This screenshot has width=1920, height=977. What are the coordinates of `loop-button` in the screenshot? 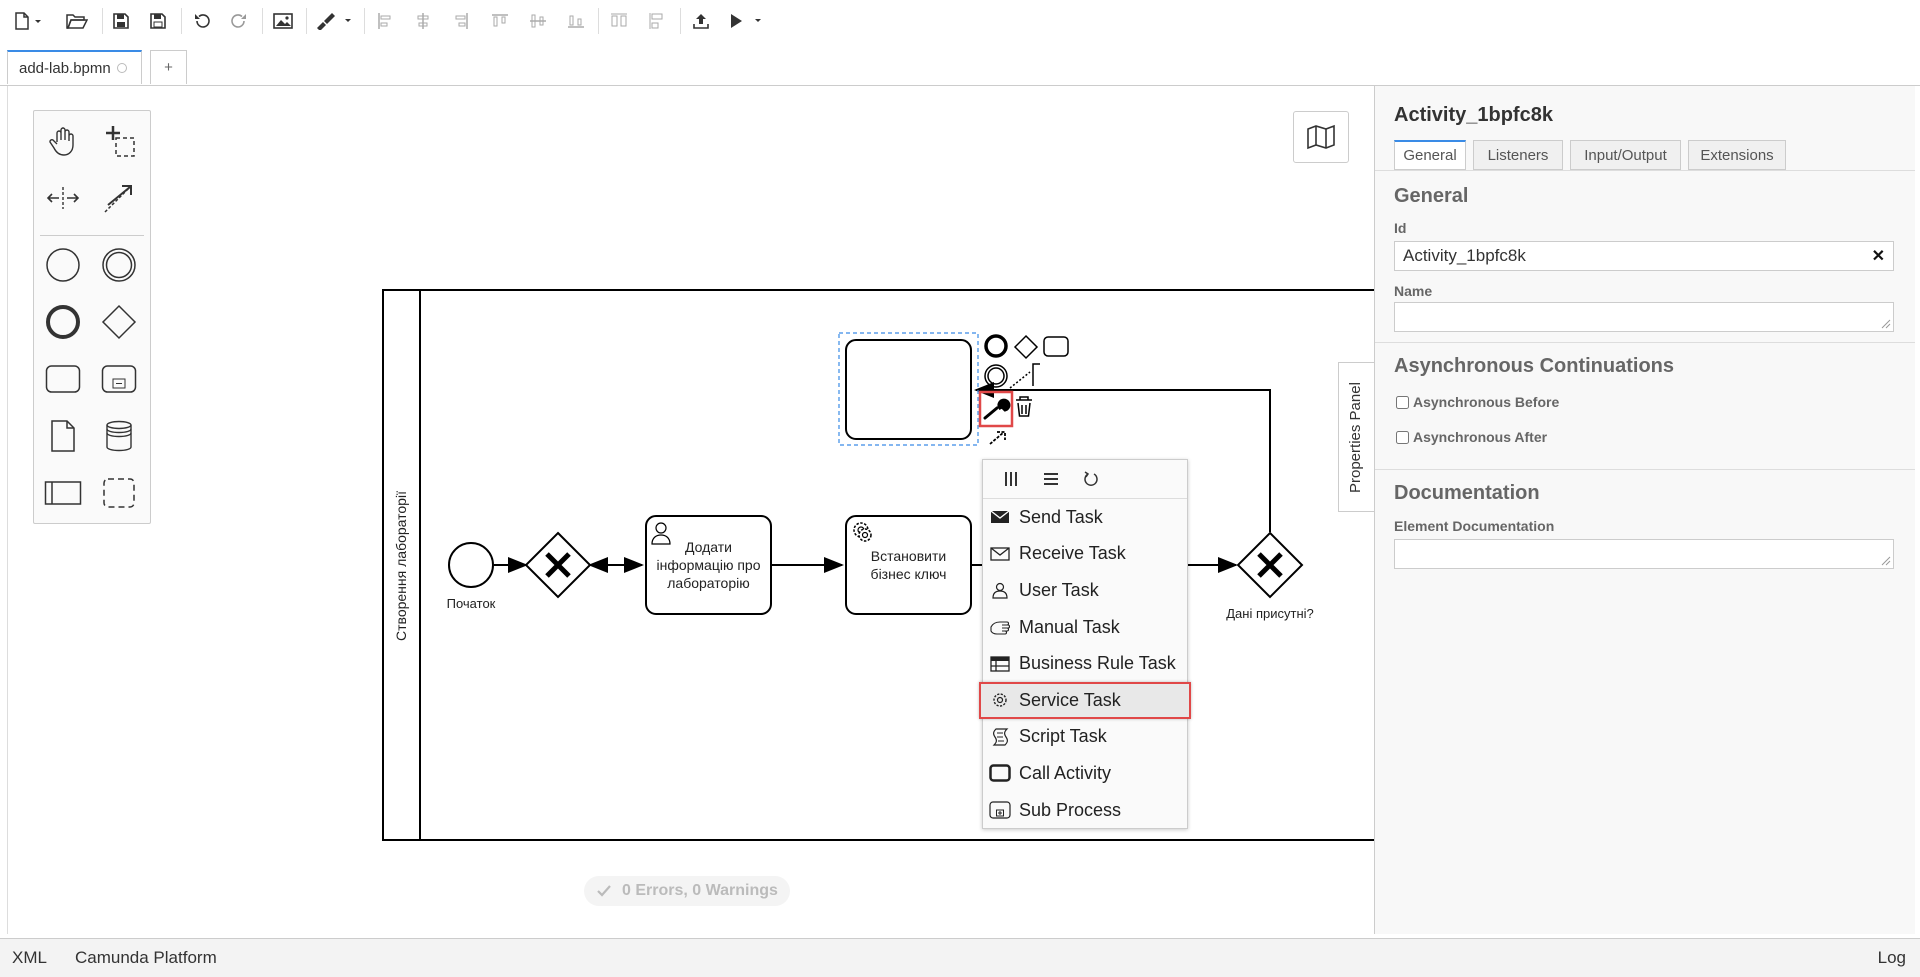 It's located at (1091, 479).